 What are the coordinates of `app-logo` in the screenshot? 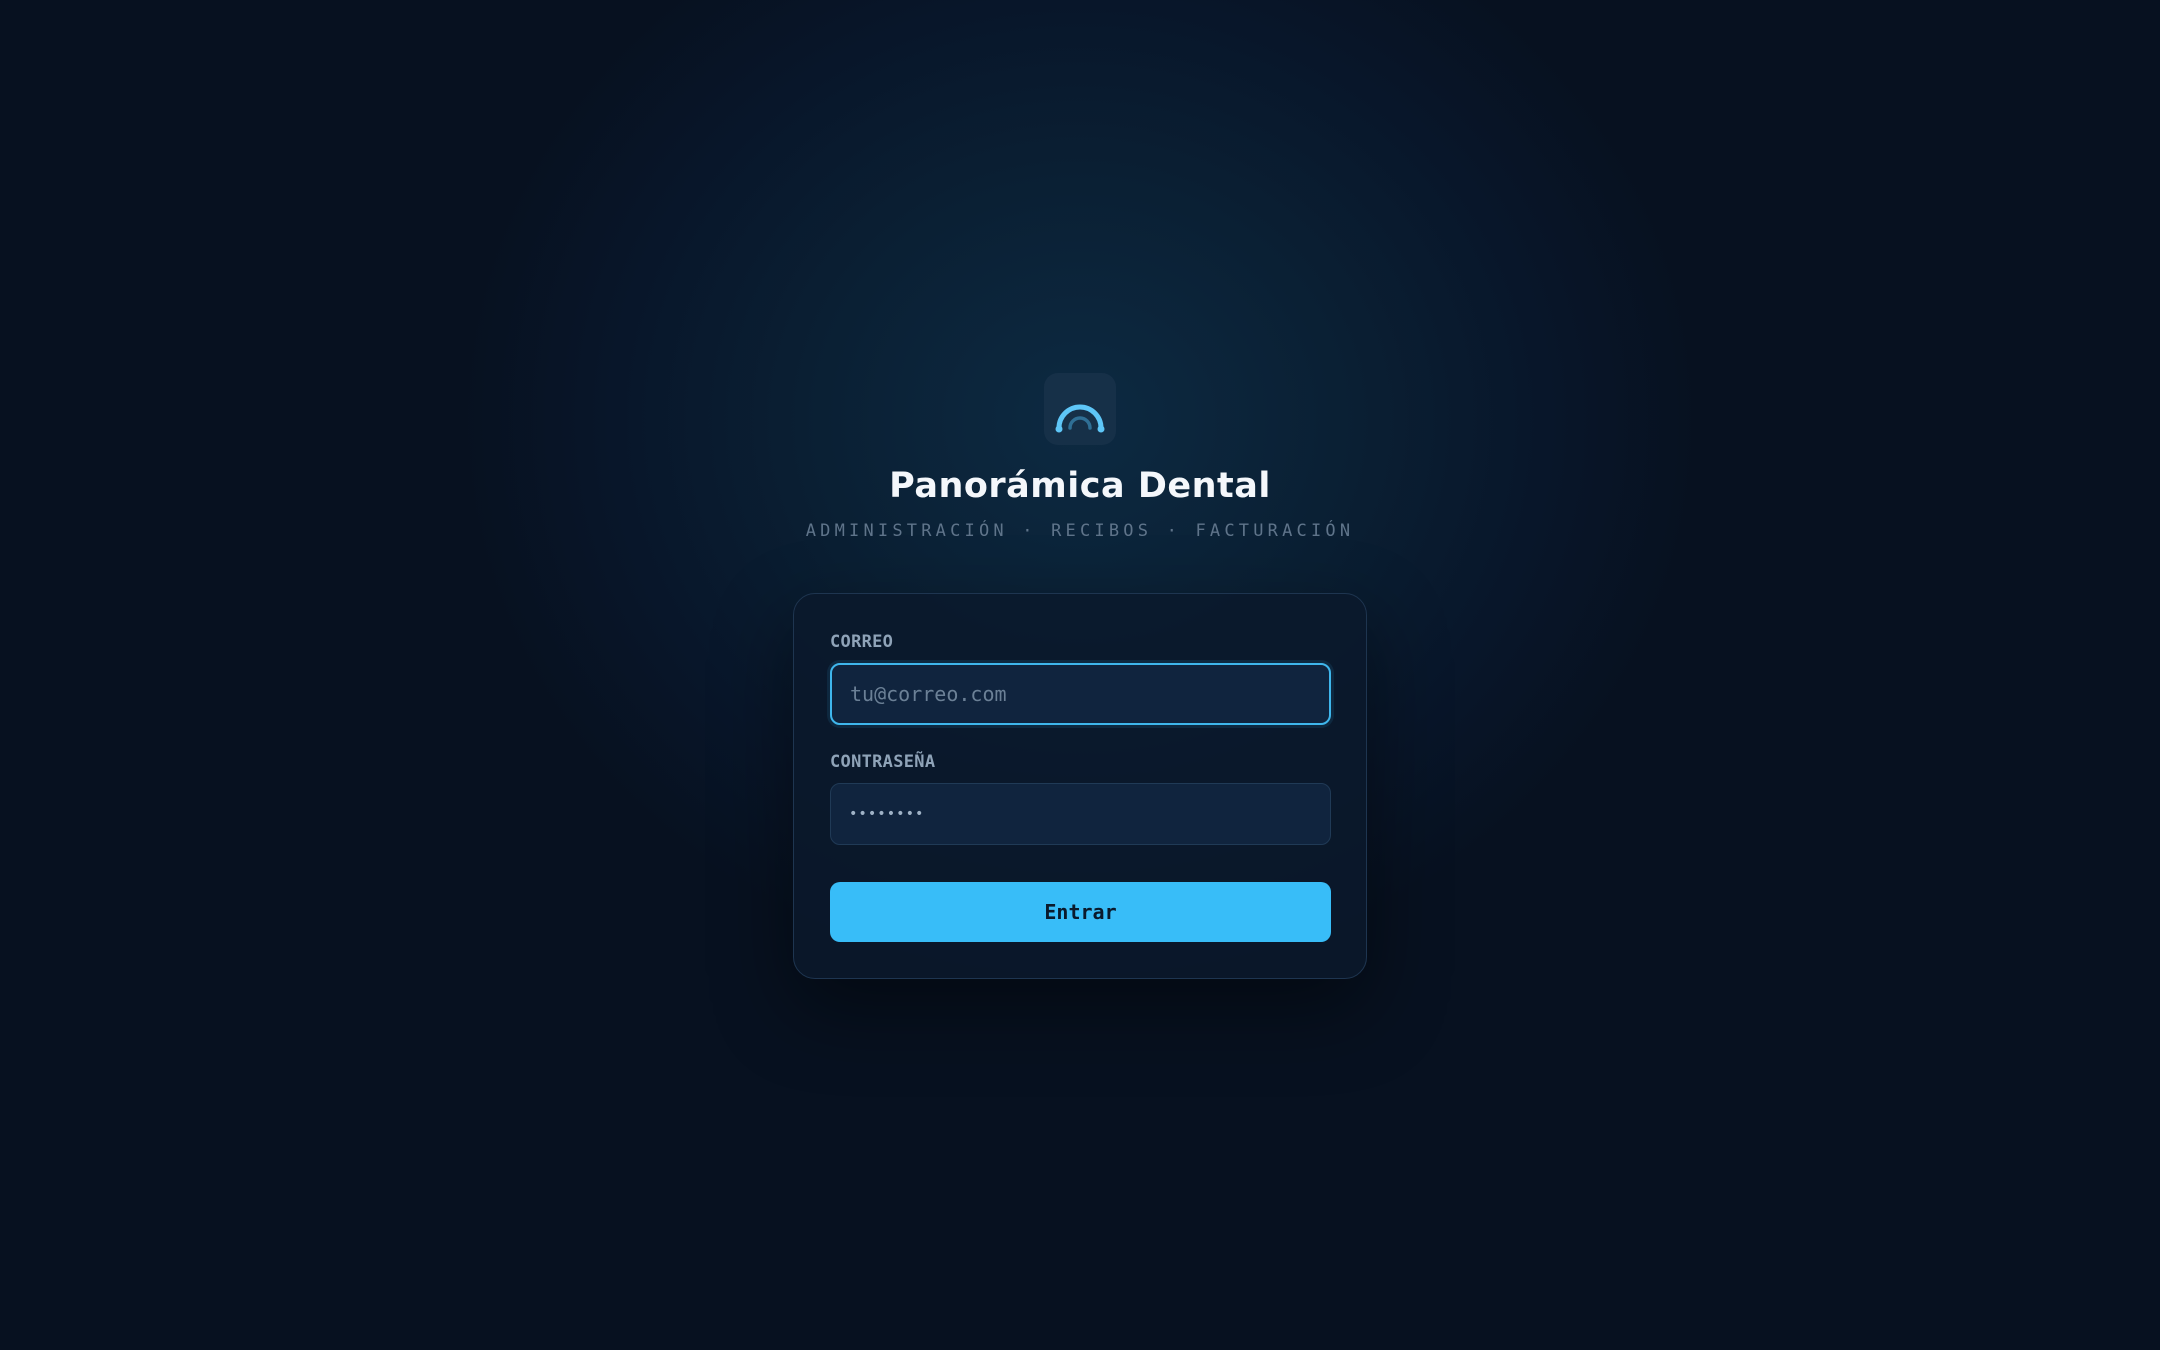 It's located at (1080, 409).